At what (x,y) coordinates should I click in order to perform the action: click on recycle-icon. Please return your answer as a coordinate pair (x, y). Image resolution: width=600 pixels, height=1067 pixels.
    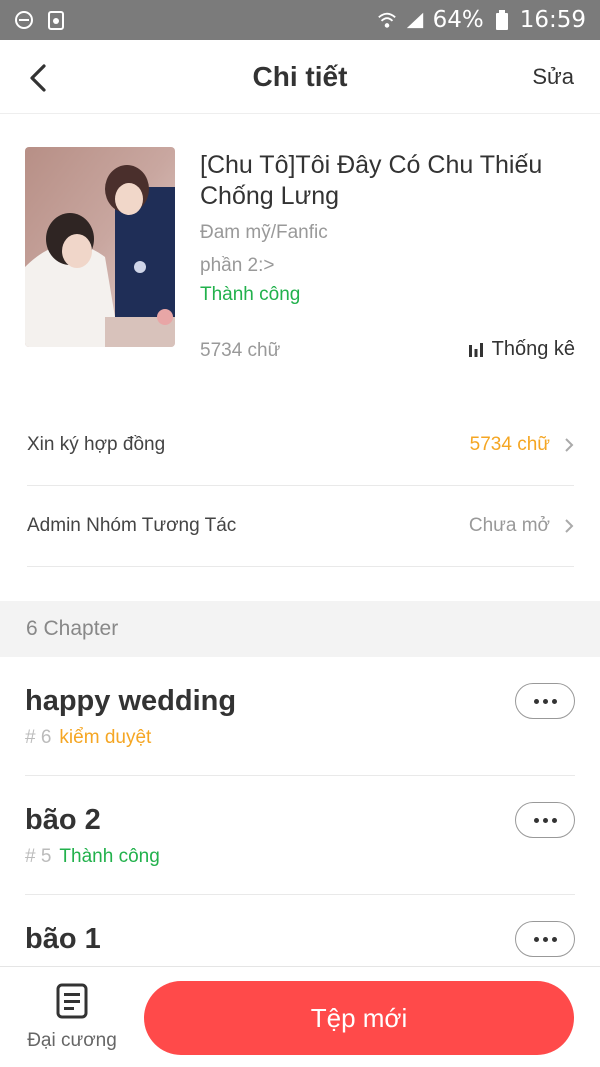
    Looking at the image, I should click on (56, 20).